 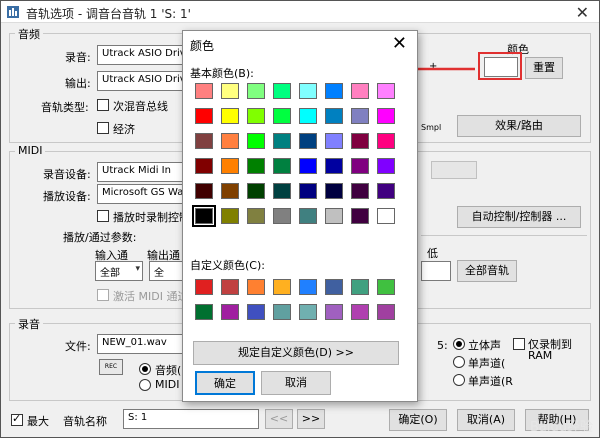 What do you see at coordinates (582, 12) in the screenshot?
I see `close-icon: ✕` at bounding box center [582, 12].